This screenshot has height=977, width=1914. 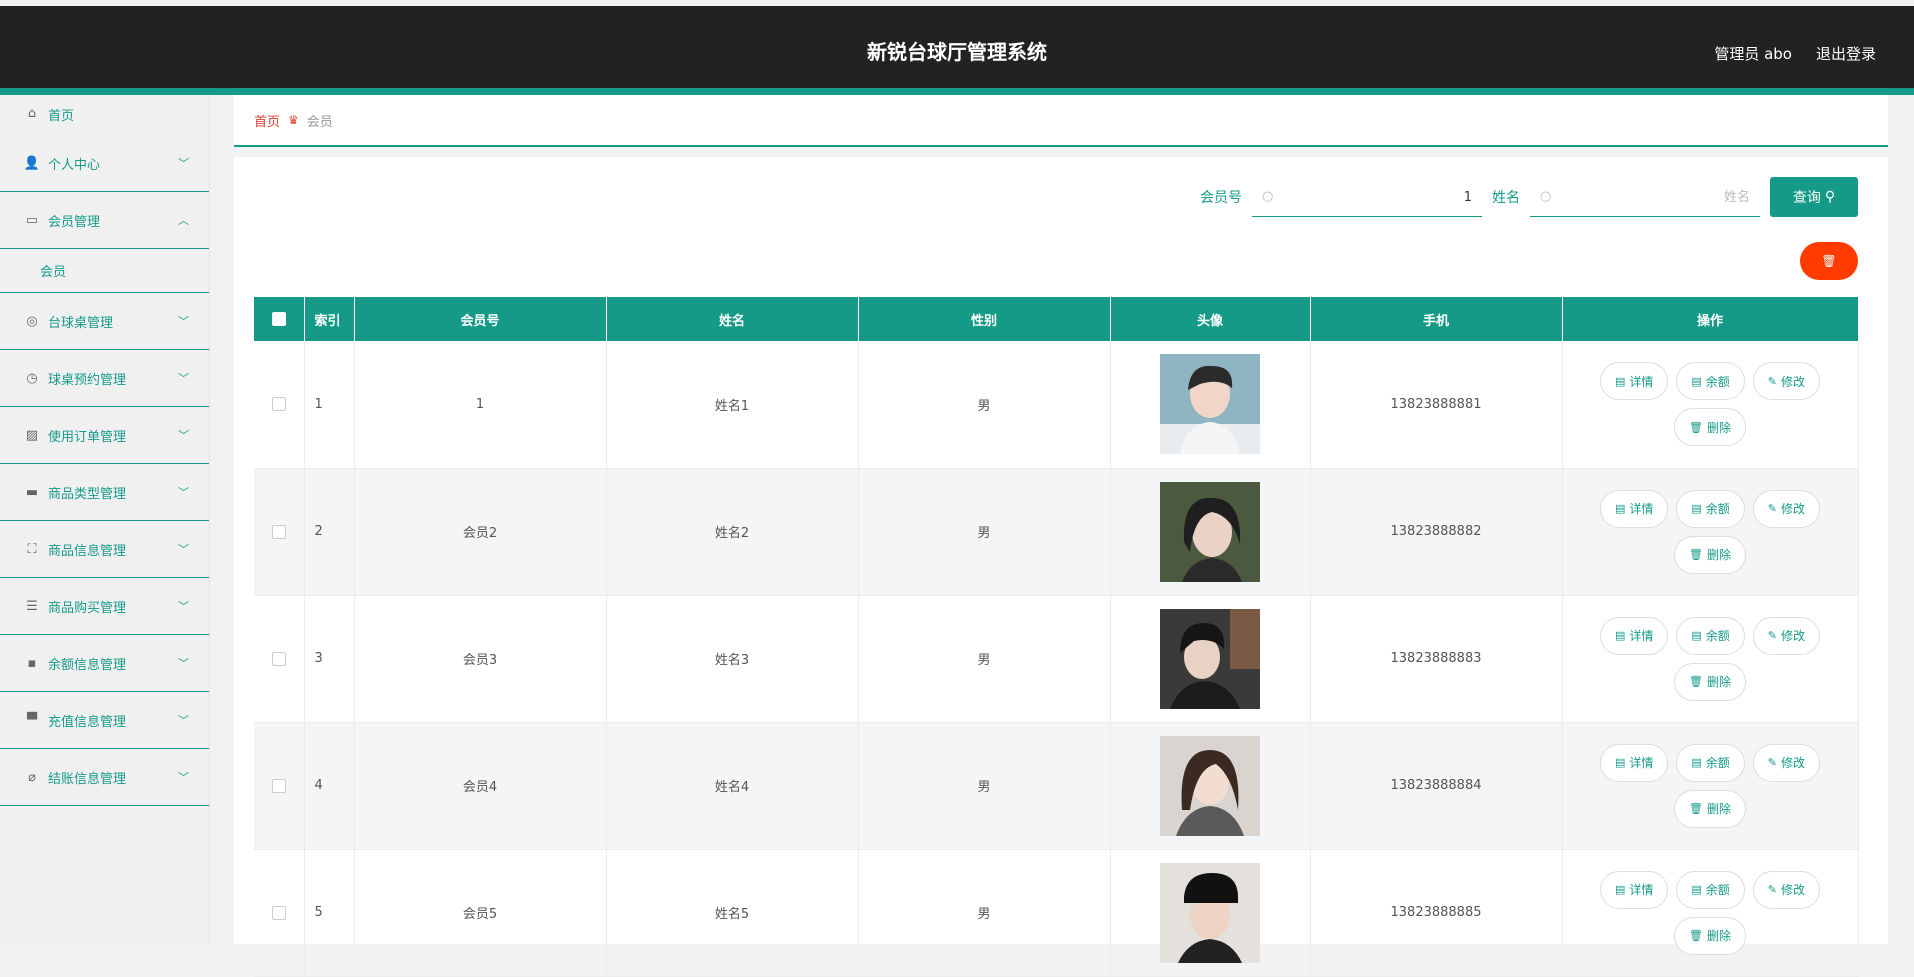 What do you see at coordinates (480, 532) in the screenshot?
I see `cell-member-no: 会员2` at bounding box center [480, 532].